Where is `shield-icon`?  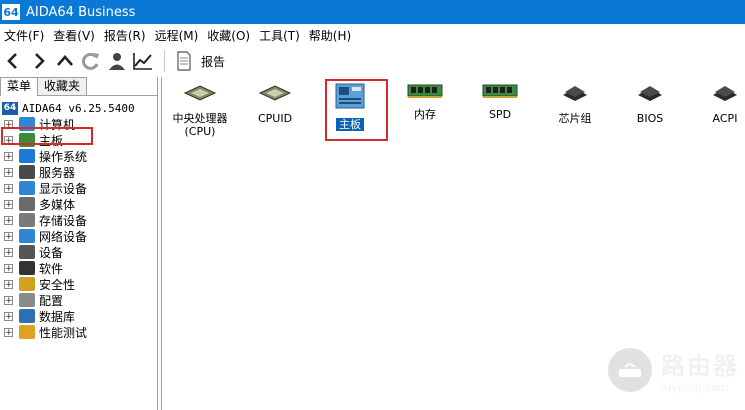 shield-icon is located at coordinates (27, 284).